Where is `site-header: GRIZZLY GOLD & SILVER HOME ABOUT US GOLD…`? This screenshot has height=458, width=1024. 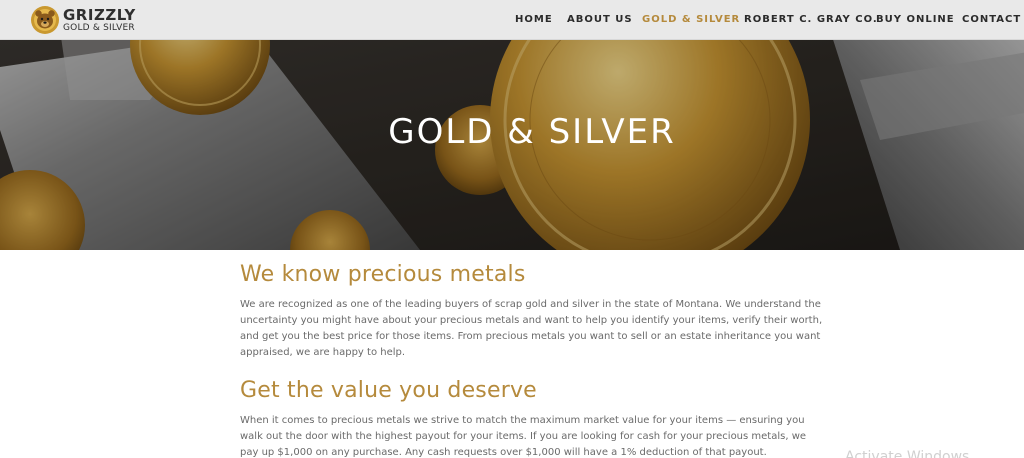 site-header: GRIZZLY GOLD & SILVER HOME ABOUT US GOLD… is located at coordinates (512, 20).